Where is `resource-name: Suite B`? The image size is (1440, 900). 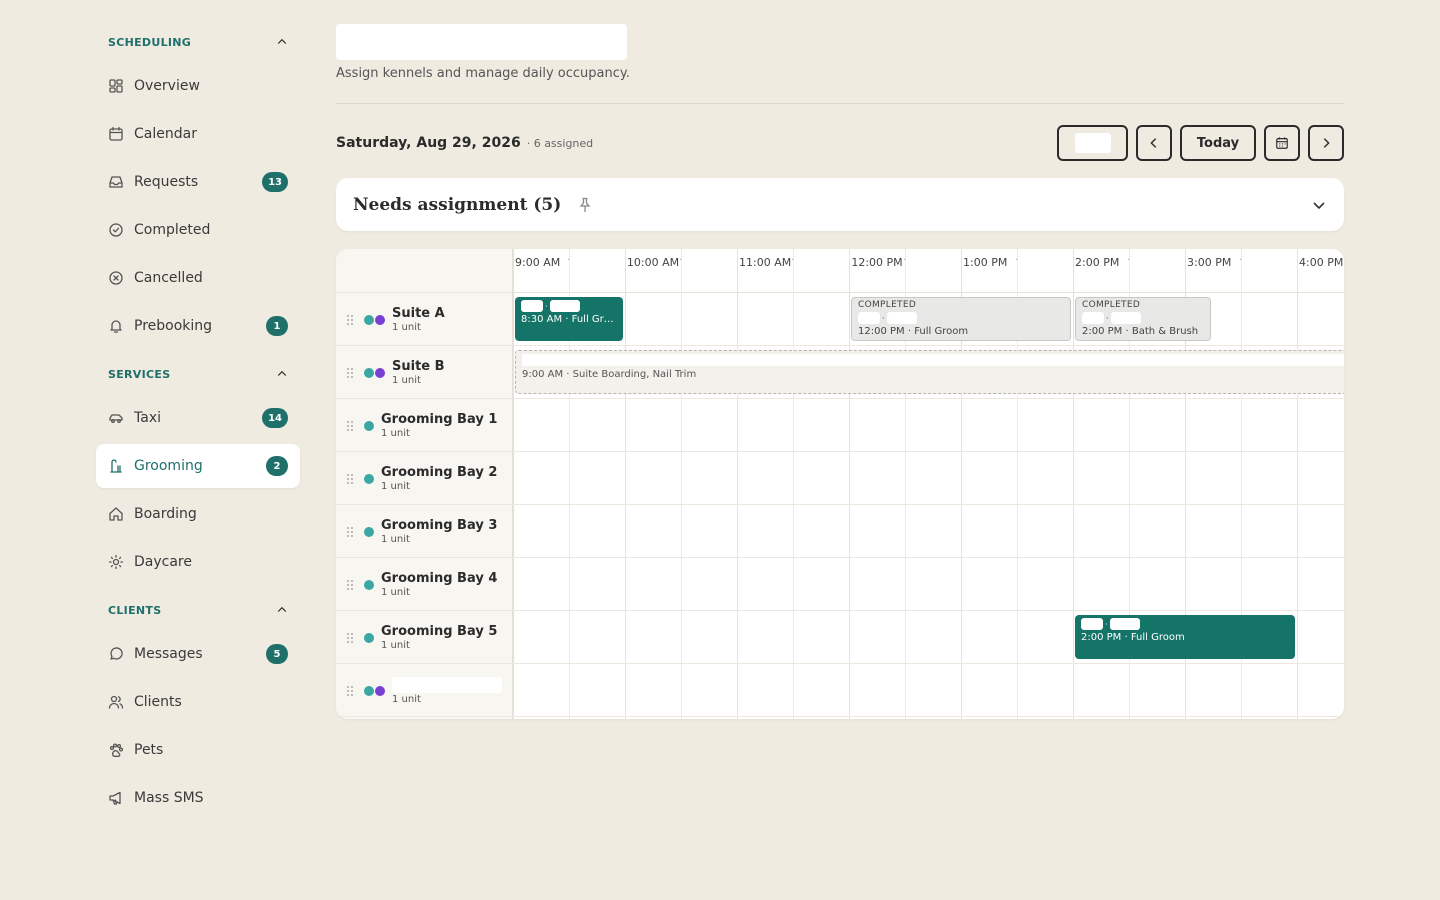 resource-name: Suite B is located at coordinates (418, 366).